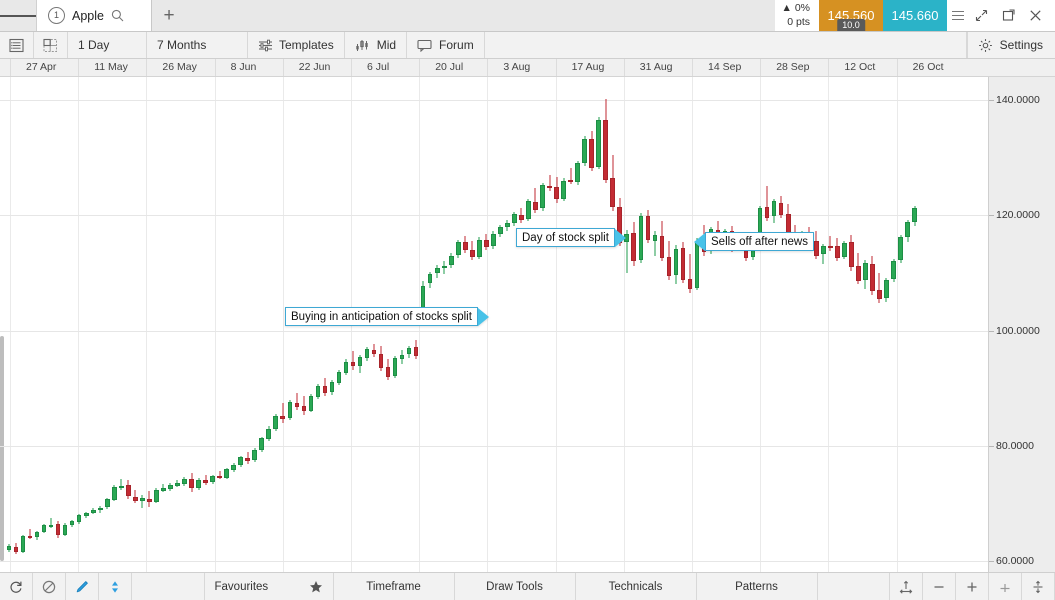 Image resolution: width=1055 pixels, height=600 pixels. I want to click on layout-button, so click(51, 45).